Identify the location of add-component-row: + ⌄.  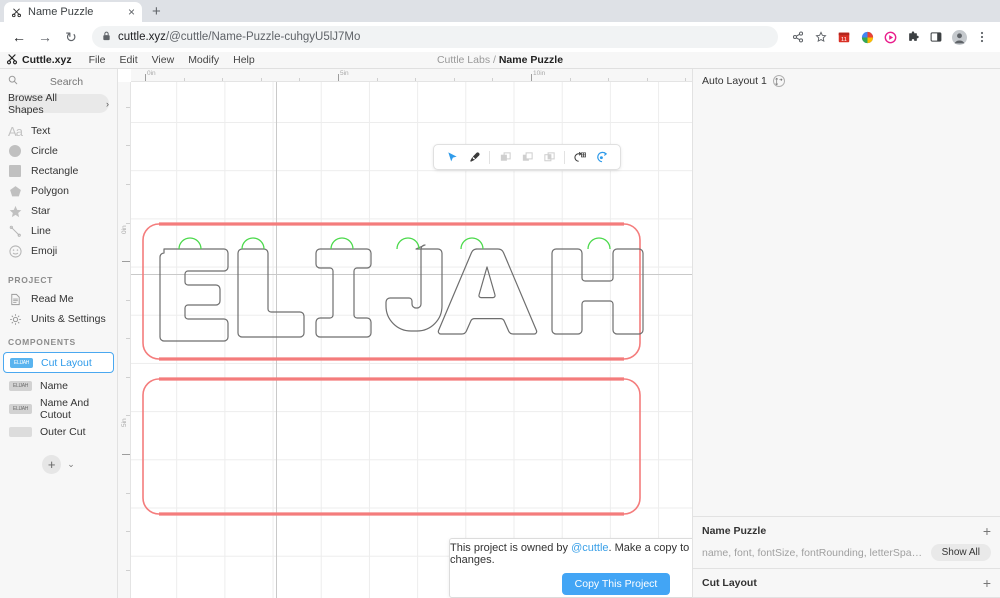
(58, 458).